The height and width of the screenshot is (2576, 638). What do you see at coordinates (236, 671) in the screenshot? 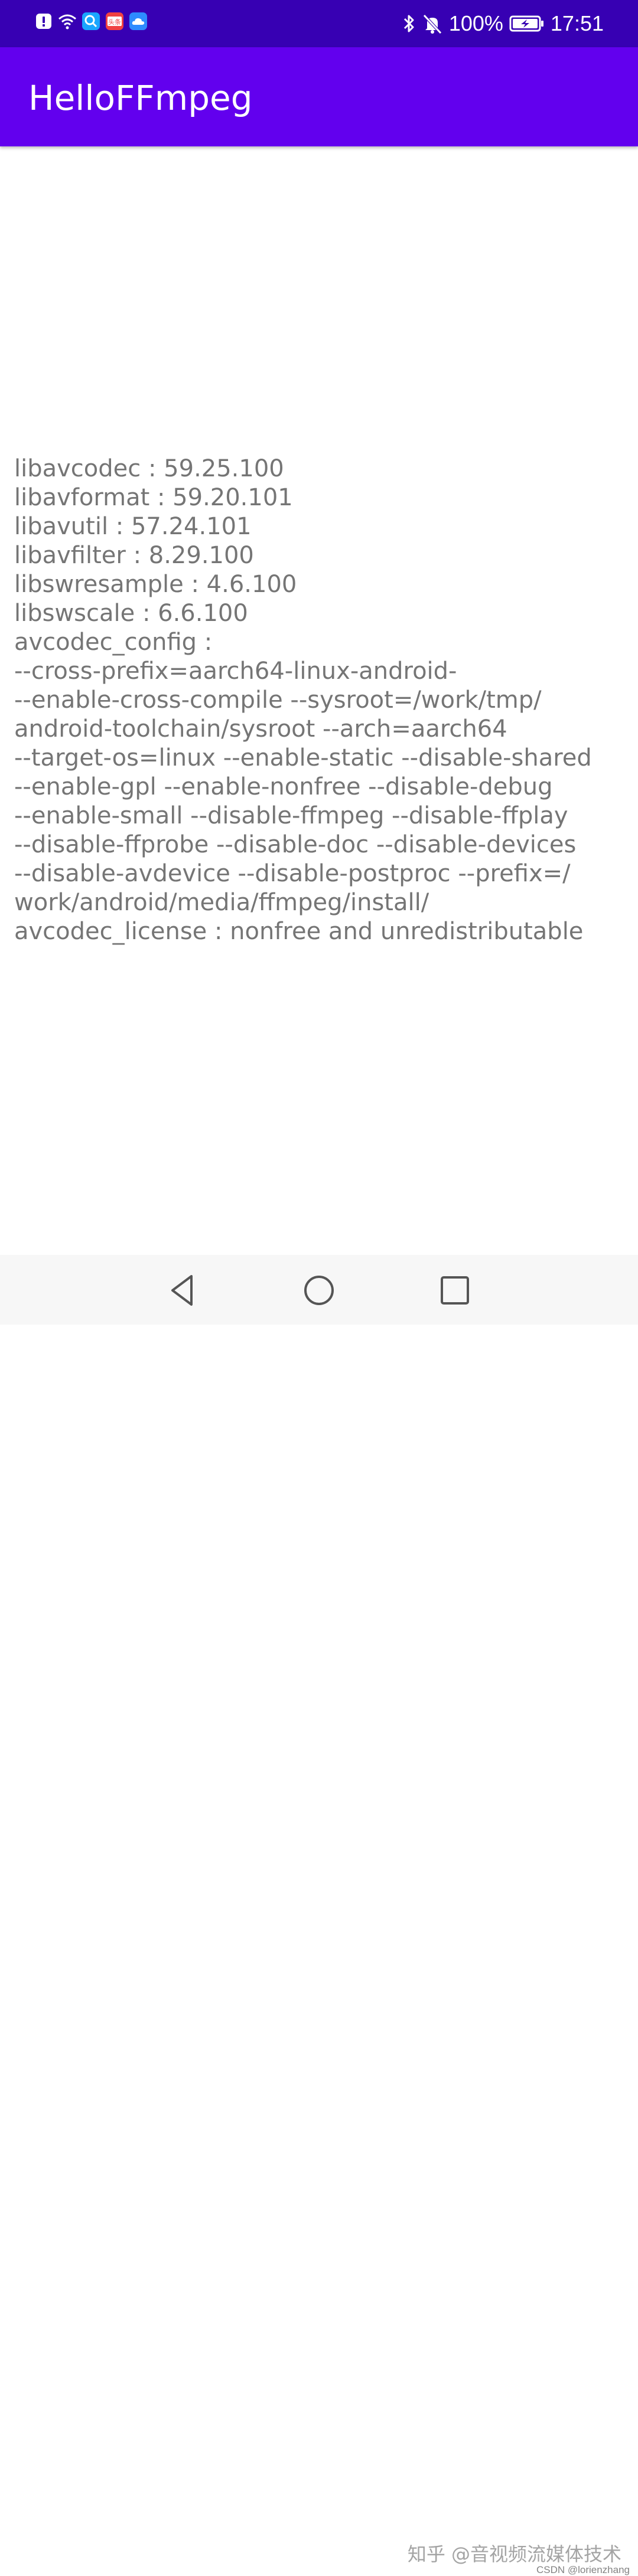
I see `info-line: --cross-prefix=aarch64-linux-android-` at bounding box center [236, 671].